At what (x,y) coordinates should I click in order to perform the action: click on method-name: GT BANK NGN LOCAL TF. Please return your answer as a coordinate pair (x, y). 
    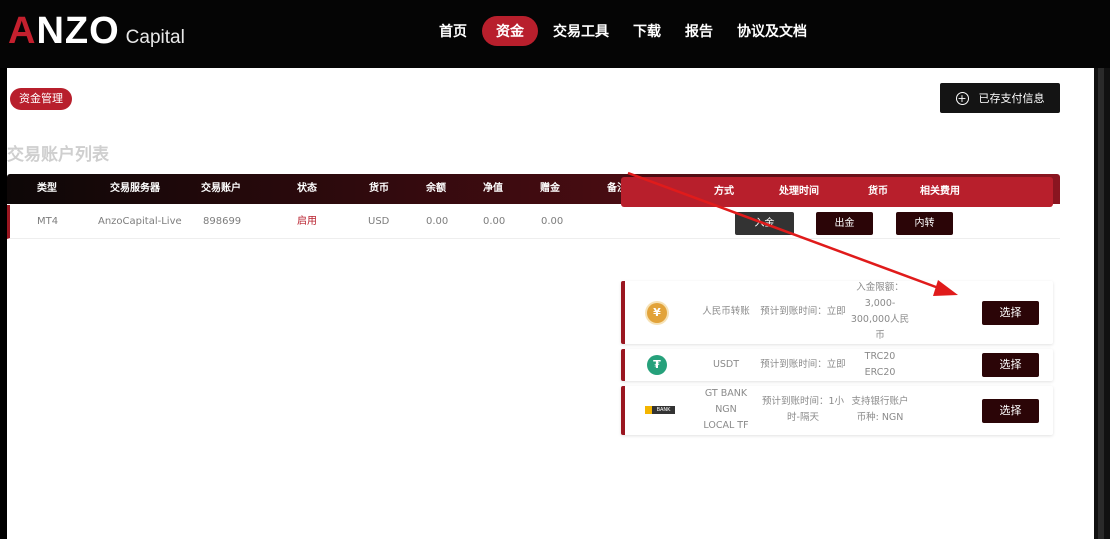
    Looking at the image, I should click on (726, 409).